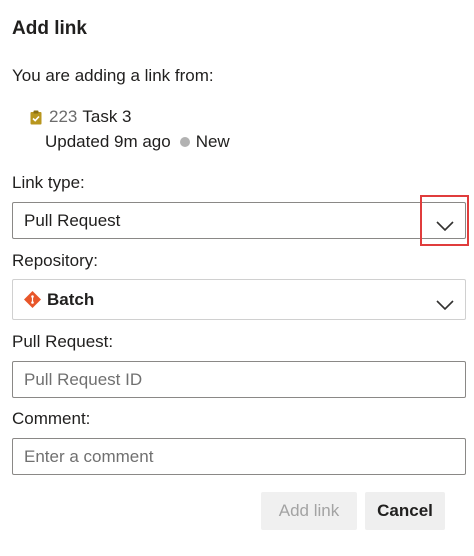 This screenshot has height=556, width=474. I want to click on pull-request-id-input: Pull Request ID, so click(239, 379).